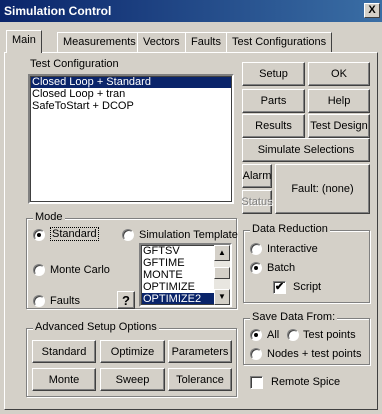 This screenshot has height=414, width=382. I want to click on mode-group-title: Mode, so click(49, 217).